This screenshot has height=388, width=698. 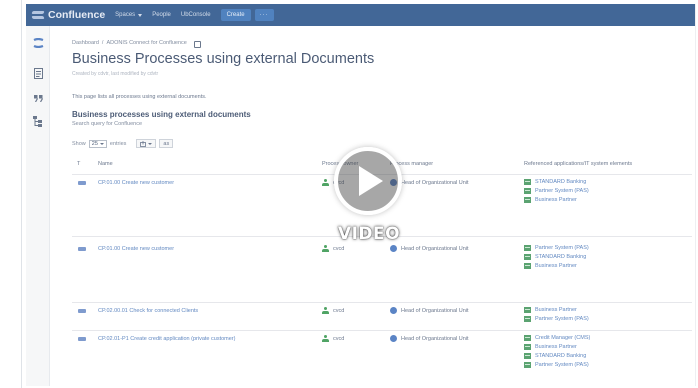 What do you see at coordinates (371, 181) in the screenshot?
I see `play-icon` at bounding box center [371, 181].